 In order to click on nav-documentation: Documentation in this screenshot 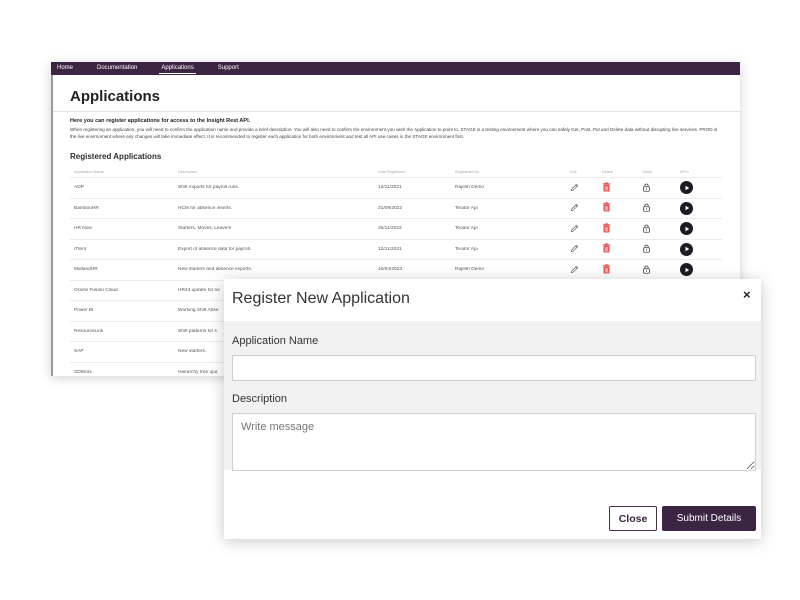, I will do `click(117, 68)`.